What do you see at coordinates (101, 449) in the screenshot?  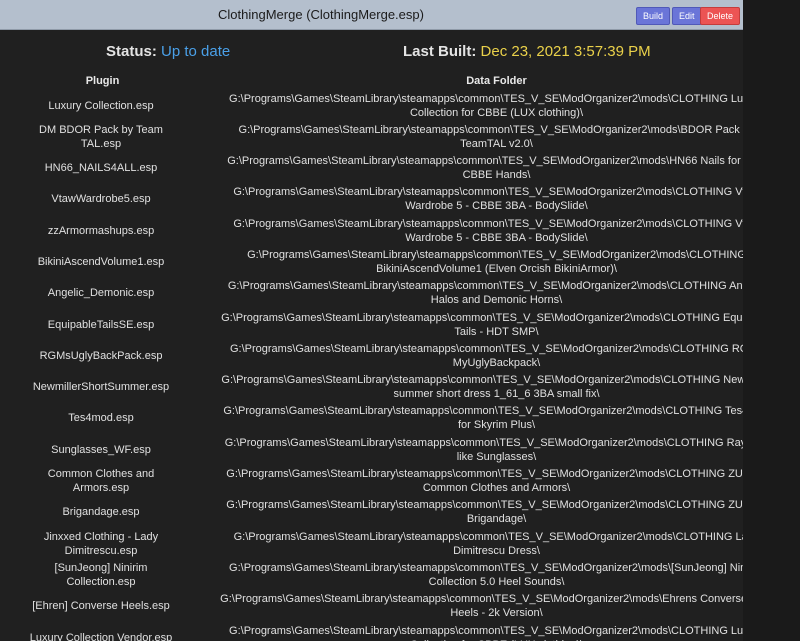 I see `plugin-name-line: Sunglasses_WF.esp` at bounding box center [101, 449].